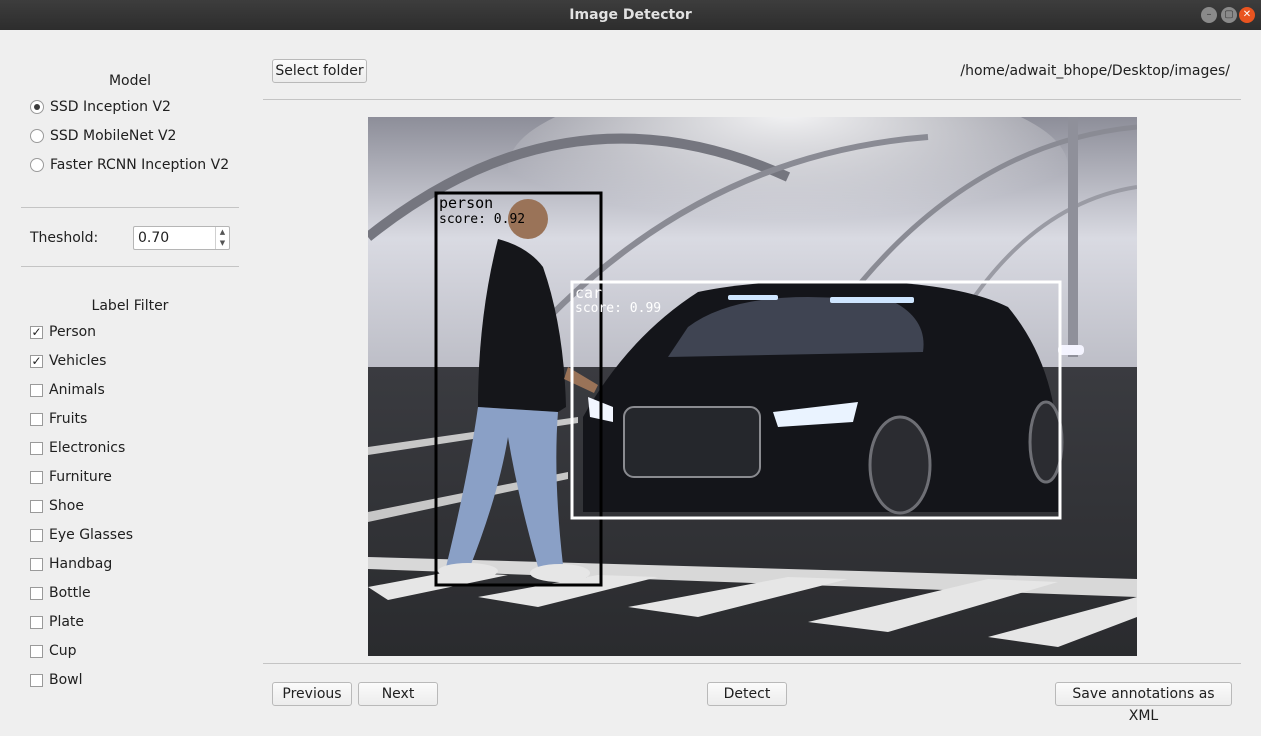  Describe the element at coordinates (70, 593) in the screenshot. I see `filter-label: Bottle` at that location.